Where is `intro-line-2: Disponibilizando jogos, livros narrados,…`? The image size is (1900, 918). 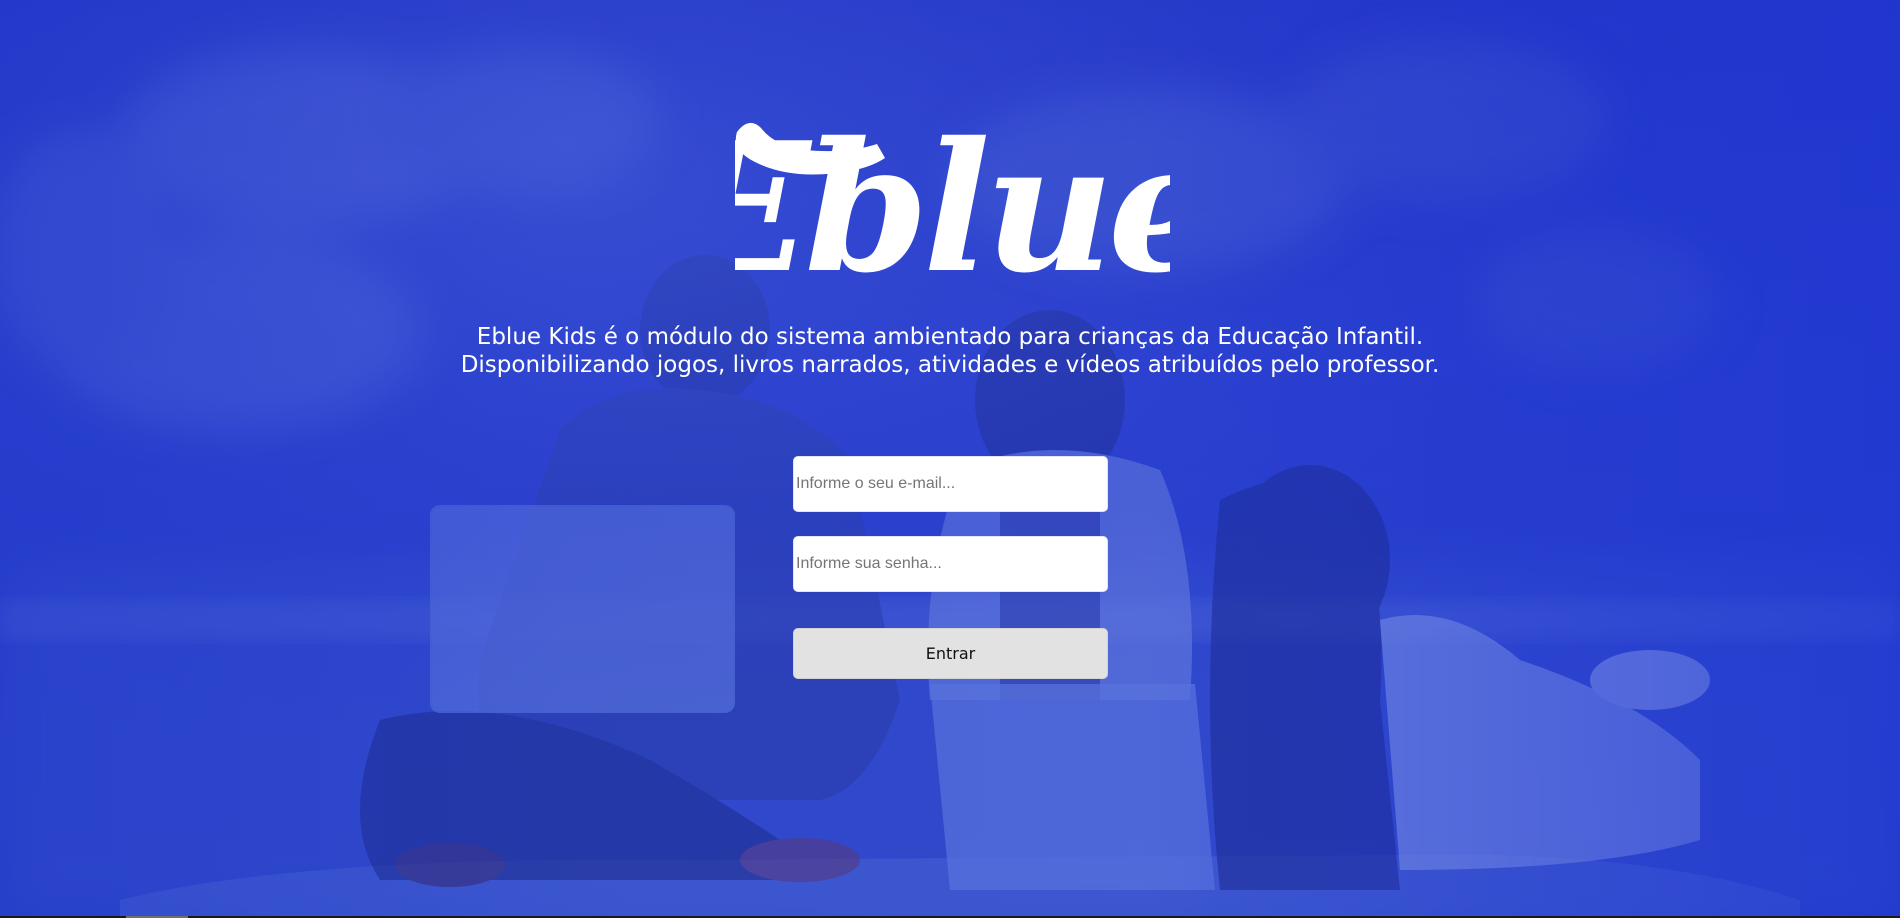 intro-line-2: Disponibilizando jogos, livros narrados,… is located at coordinates (950, 365).